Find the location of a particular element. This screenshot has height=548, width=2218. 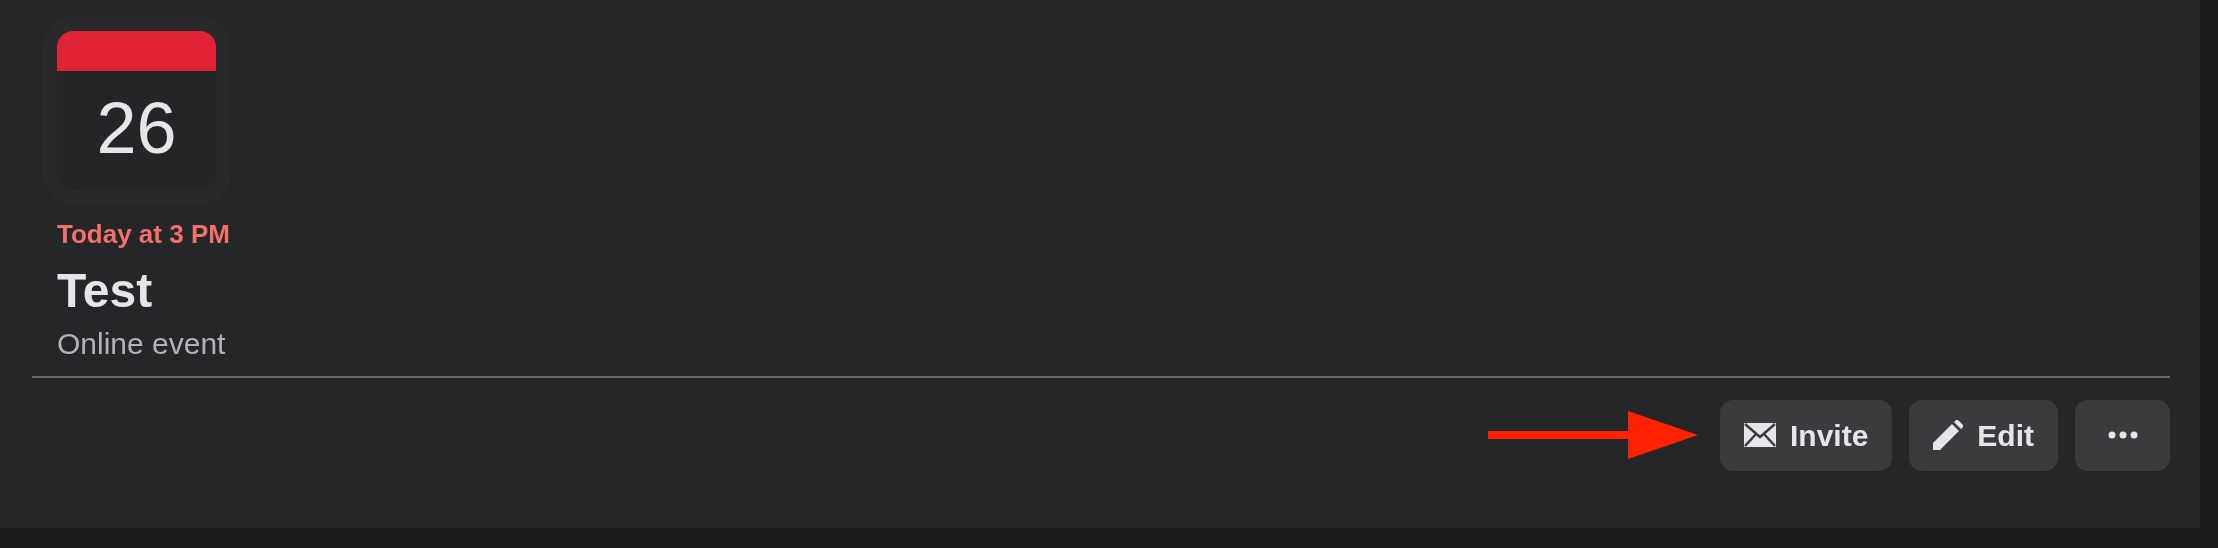

more-icon is located at coordinates (2122, 435).